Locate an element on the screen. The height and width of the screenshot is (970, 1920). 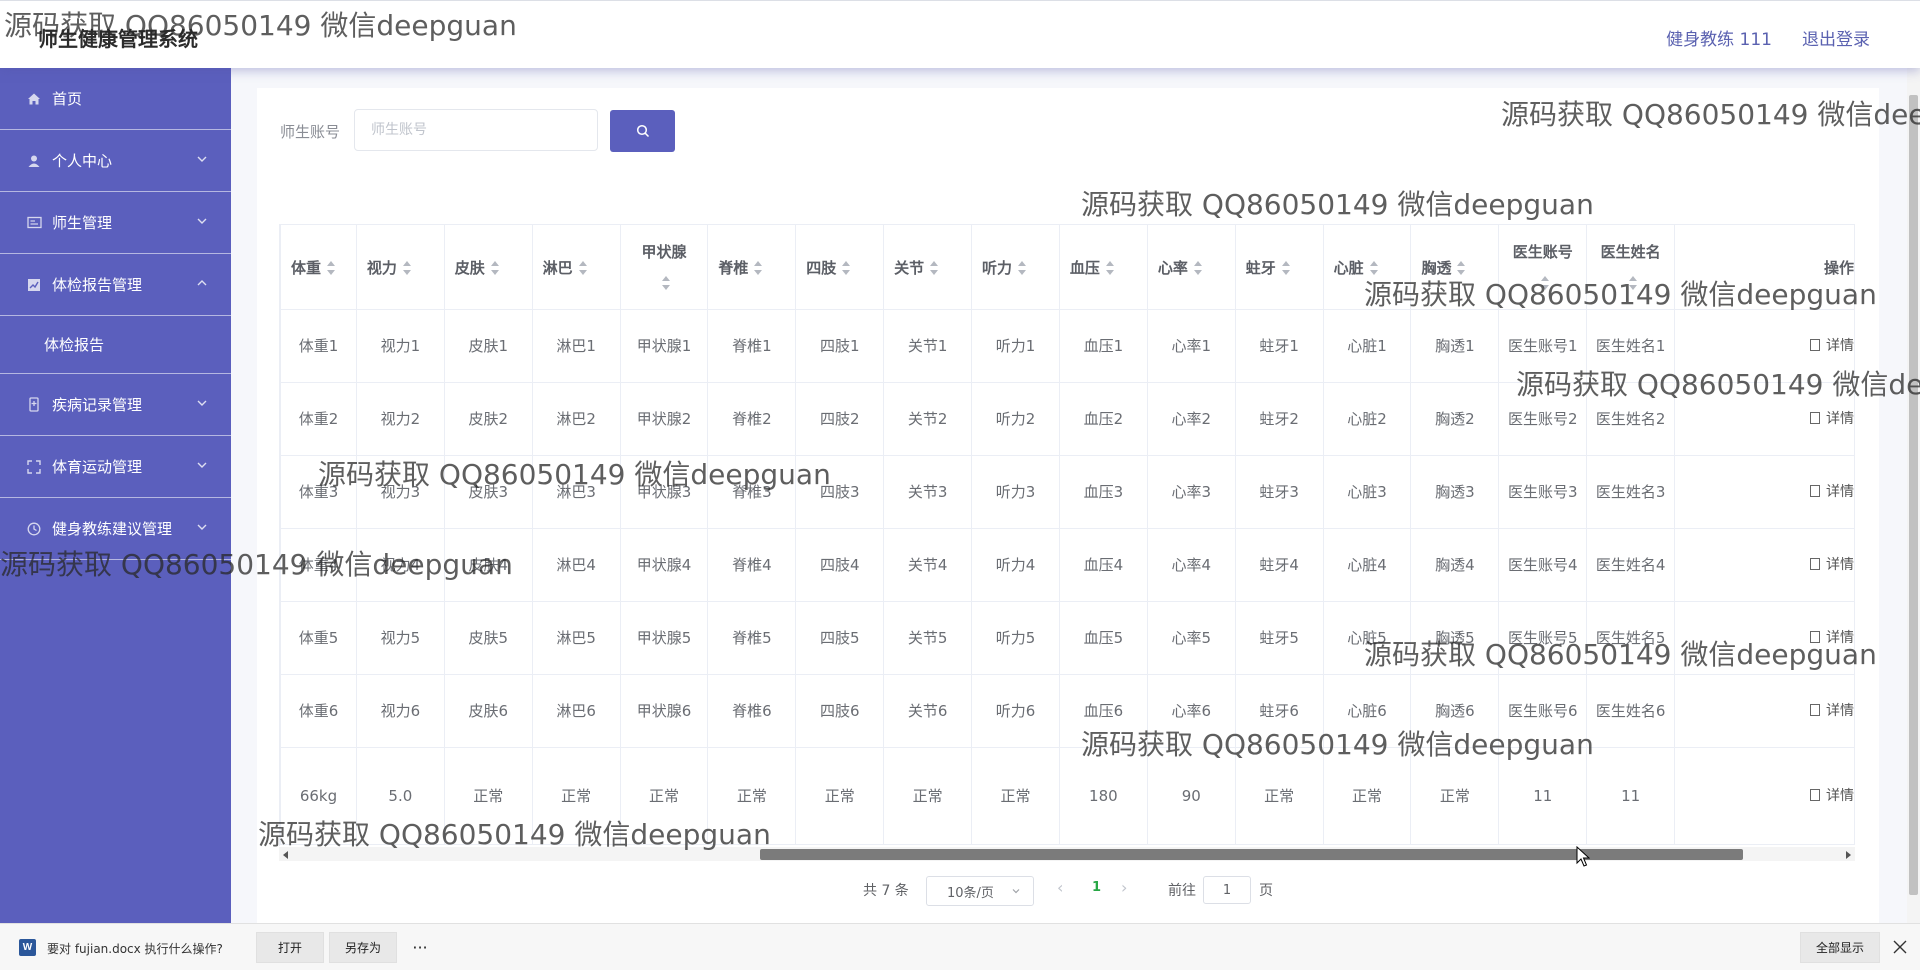
page-number: 1 is located at coordinates (1096, 887).